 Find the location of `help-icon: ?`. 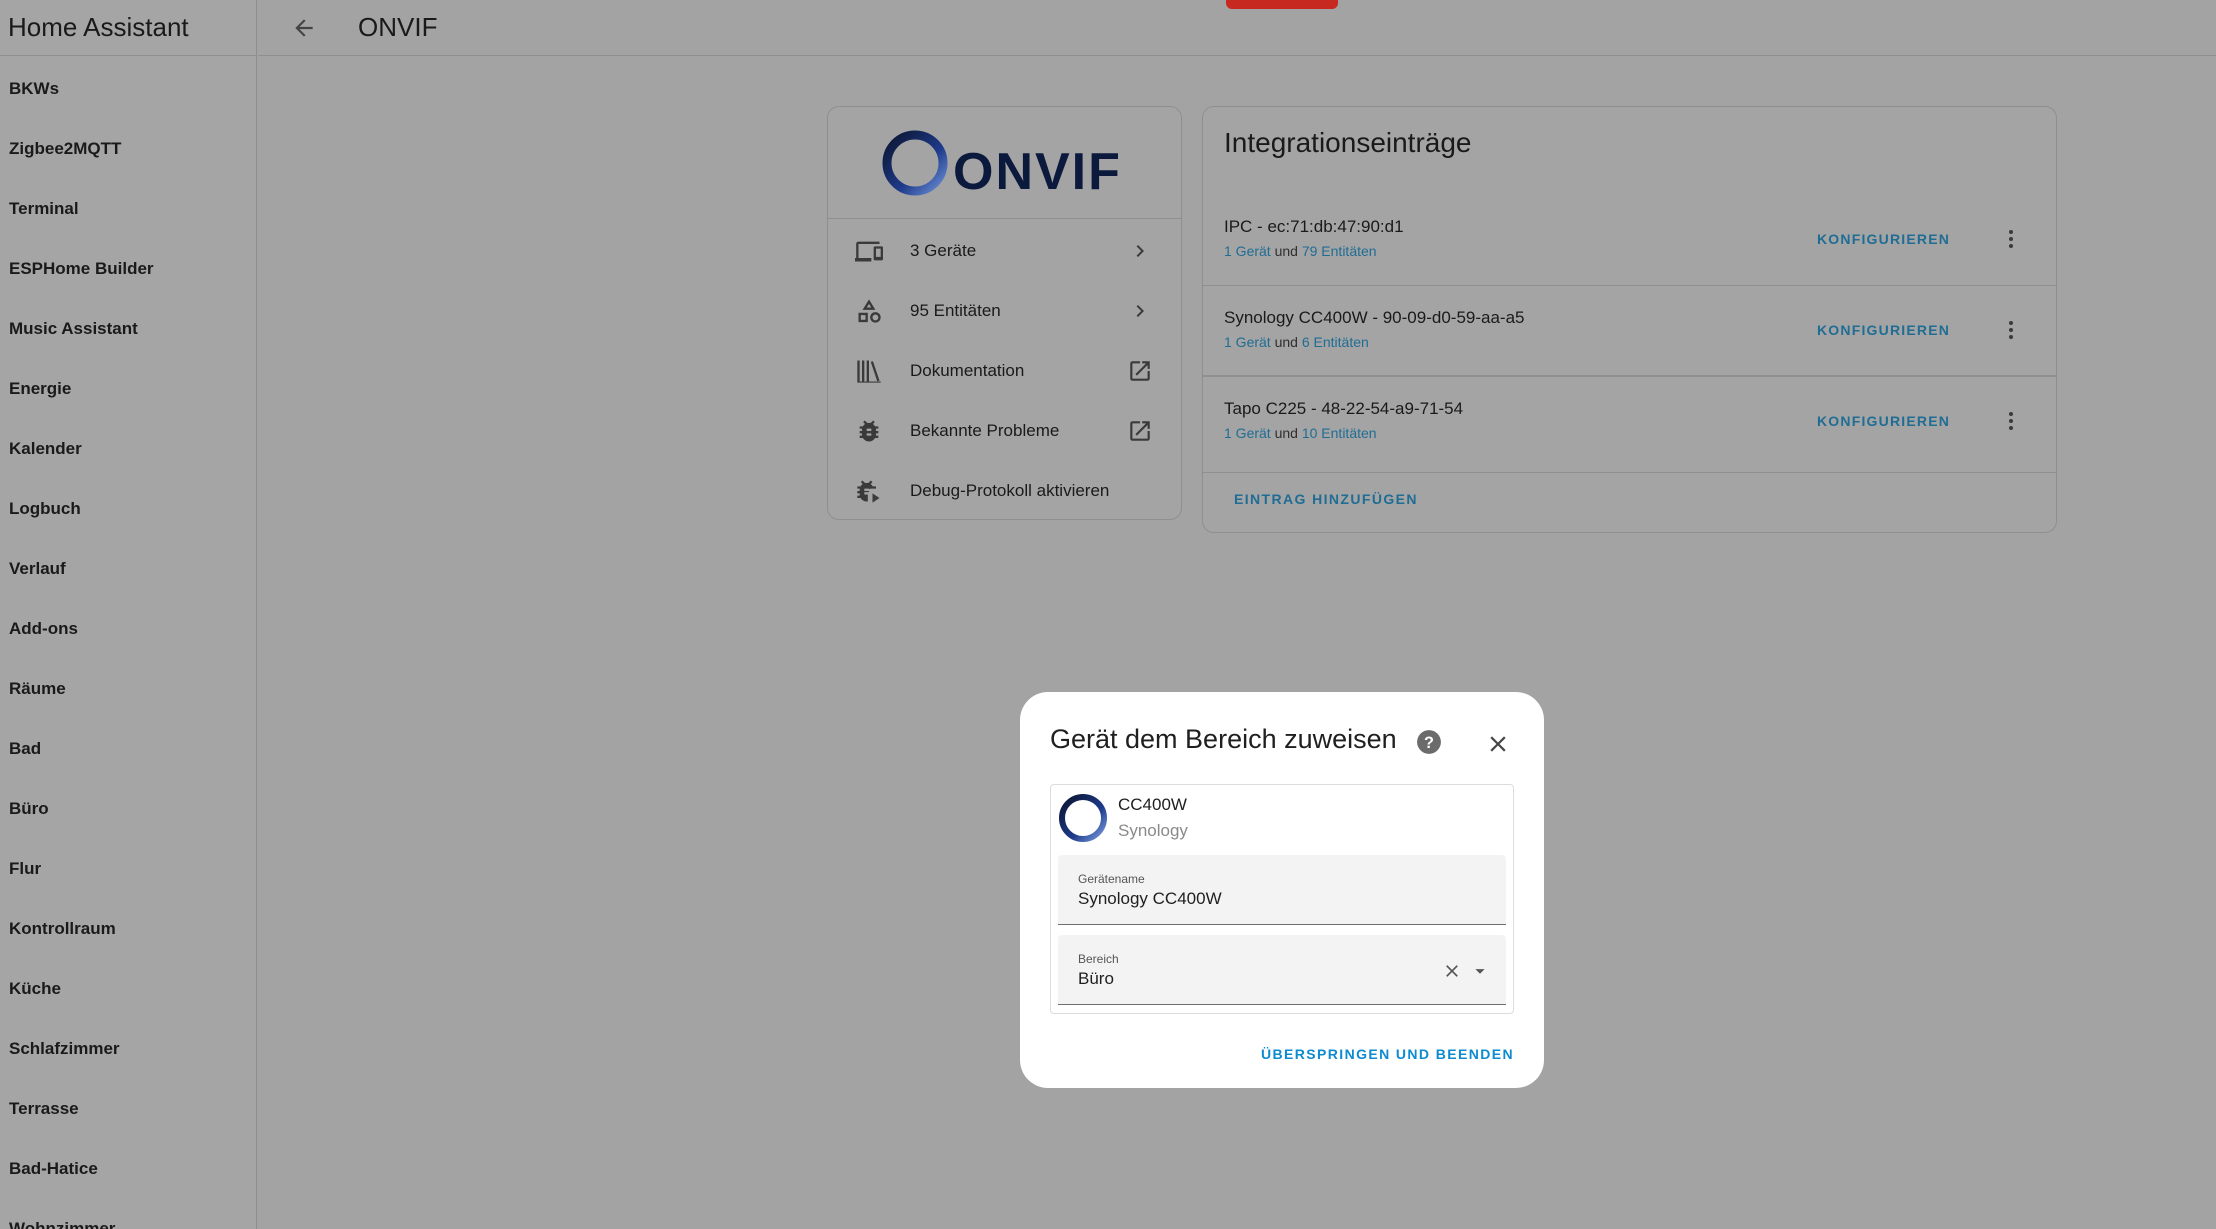

help-icon: ? is located at coordinates (1429, 742).